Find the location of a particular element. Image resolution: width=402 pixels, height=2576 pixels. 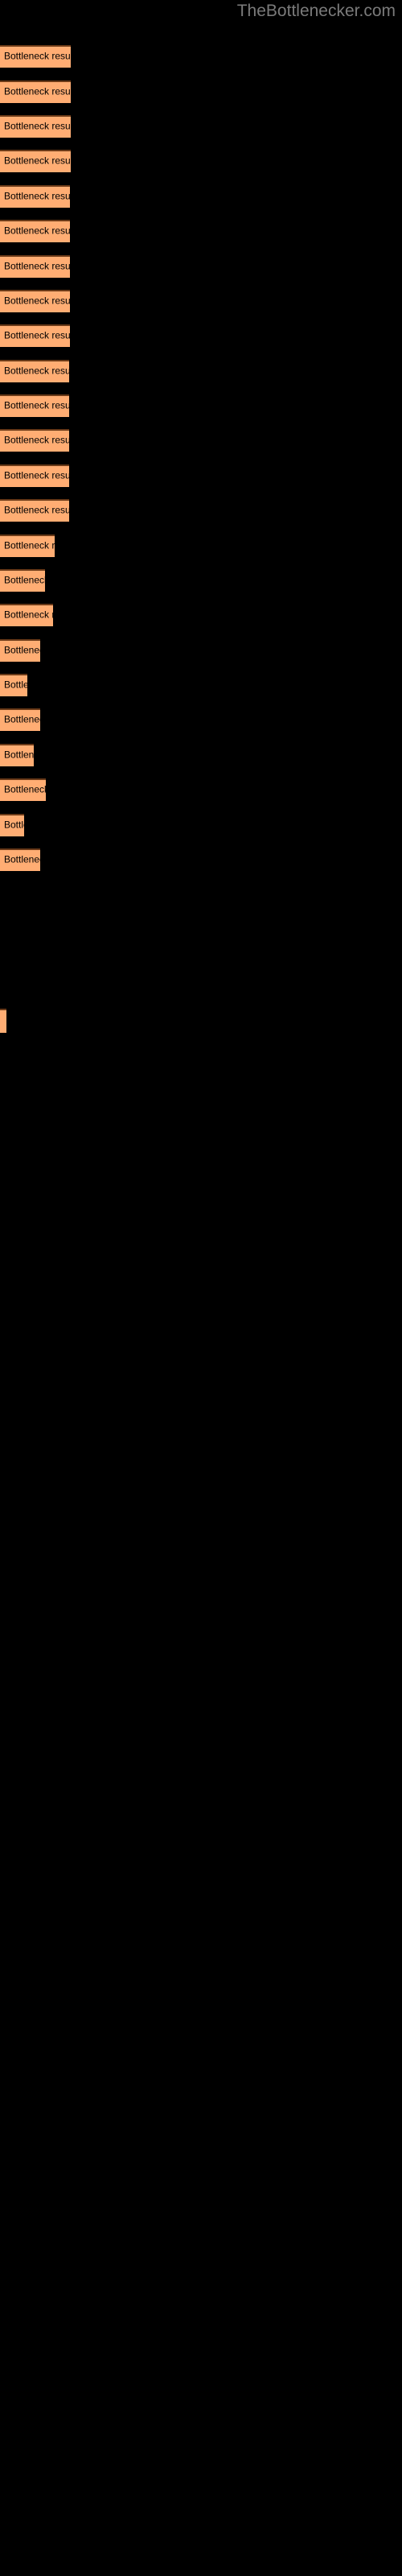

bar-row is located at coordinates (201, 1021).